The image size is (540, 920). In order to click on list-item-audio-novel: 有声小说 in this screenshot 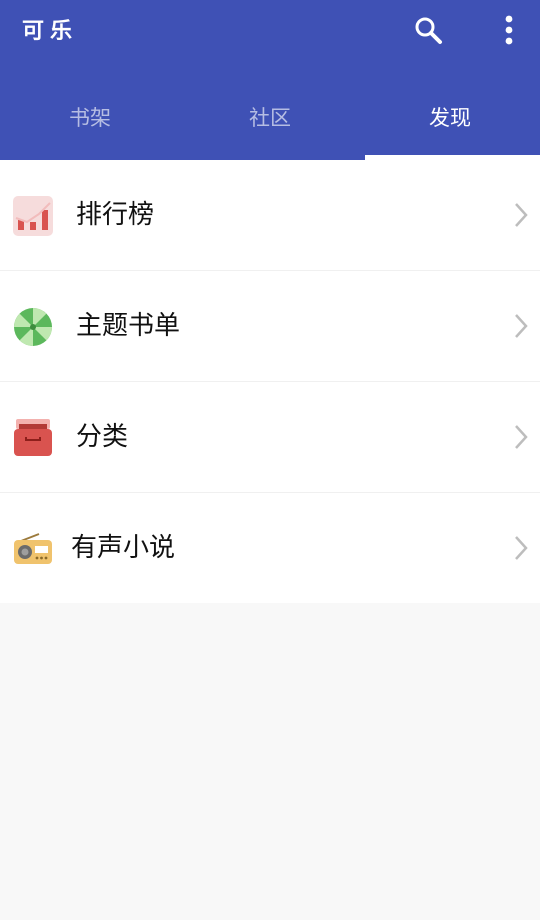, I will do `click(270, 548)`.